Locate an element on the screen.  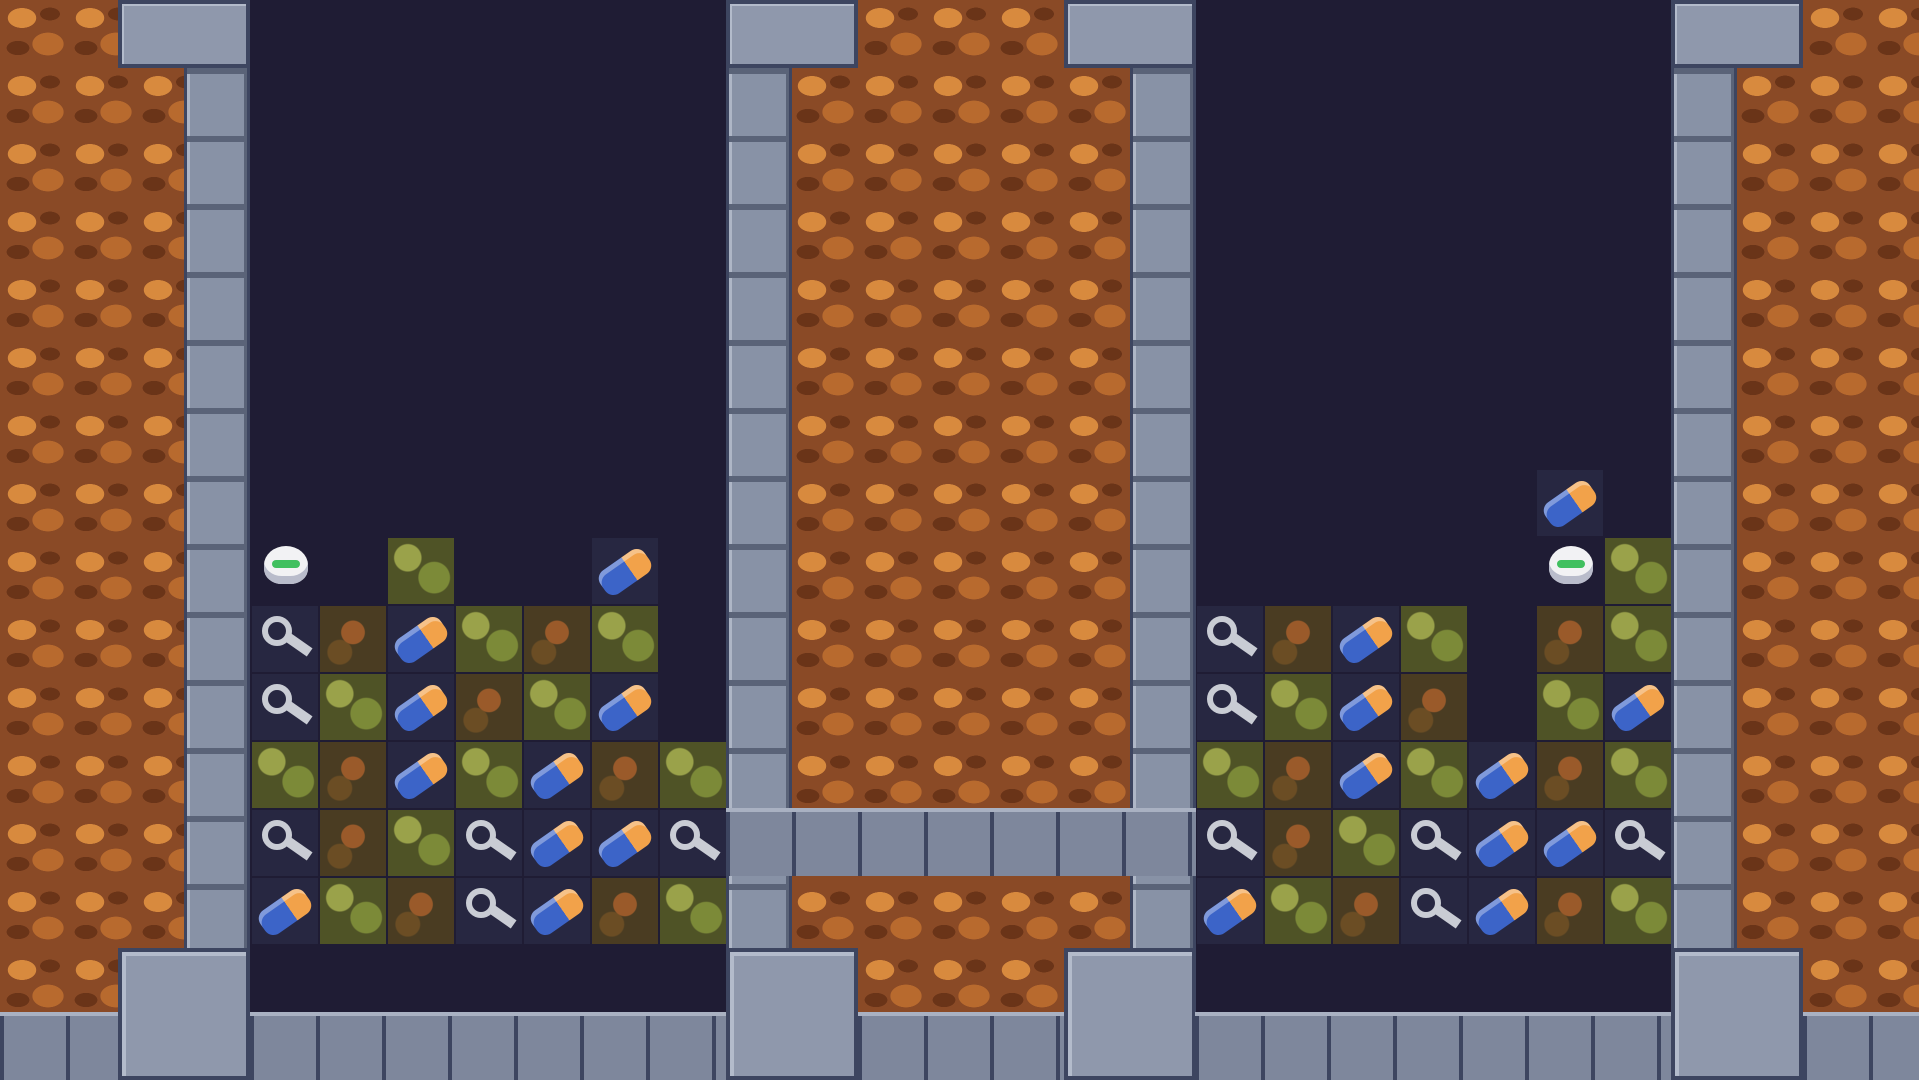
floor-edge-right is located at coordinates (1861, 1046).